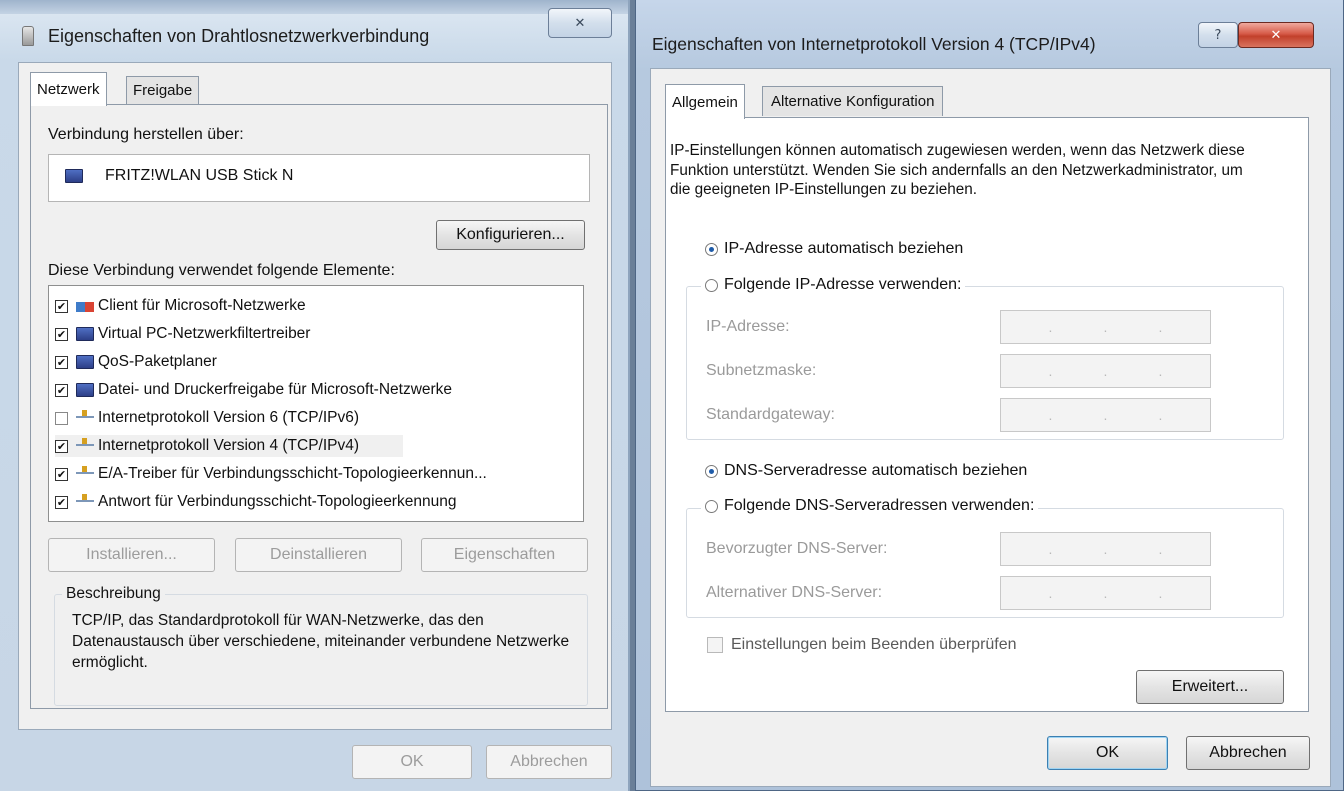 The height and width of the screenshot is (791, 1344). Describe the element at coordinates (202, 305) in the screenshot. I see `item-label: Client für Microsoft-Netzwerke` at that location.